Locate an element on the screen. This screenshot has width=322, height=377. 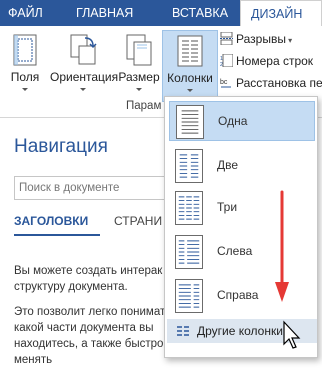
tab-headings: ЗАГОЛОВКИ is located at coordinates (51, 221).